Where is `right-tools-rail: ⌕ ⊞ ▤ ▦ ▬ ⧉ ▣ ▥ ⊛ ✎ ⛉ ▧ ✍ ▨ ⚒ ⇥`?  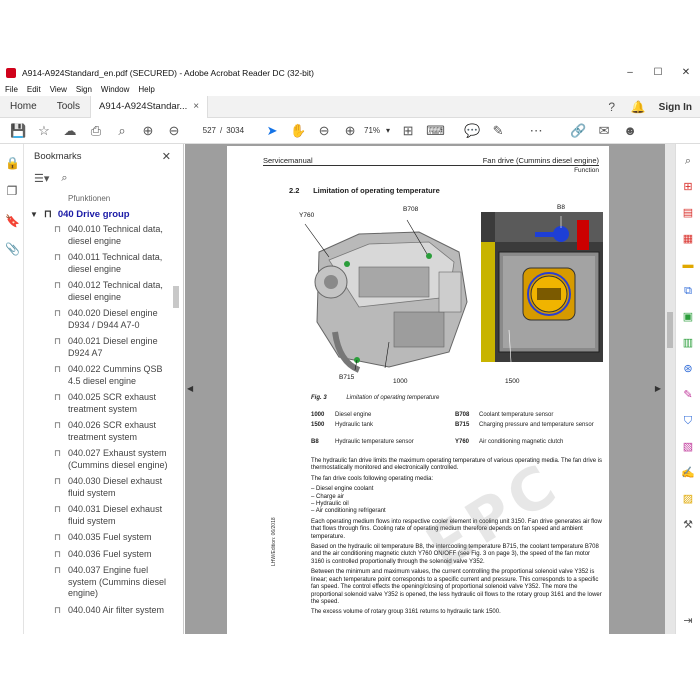 right-tools-rail: ⌕ ⊞ ▤ ▦ ▬ ⧉ ▣ ▥ ⊛ ✎ ⛉ ▧ ✍ ▨ ⚒ ⇥ is located at coordinates (687, 389).